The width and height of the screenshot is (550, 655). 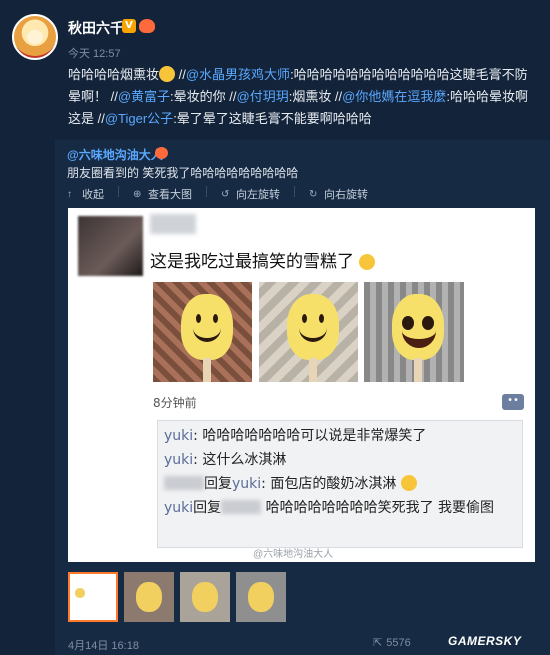 What do you see at coordinates (225, 460) in the screenshot?
I see `comment: yuki: 这什么冰淇淋` at bounding box center [225, 460].